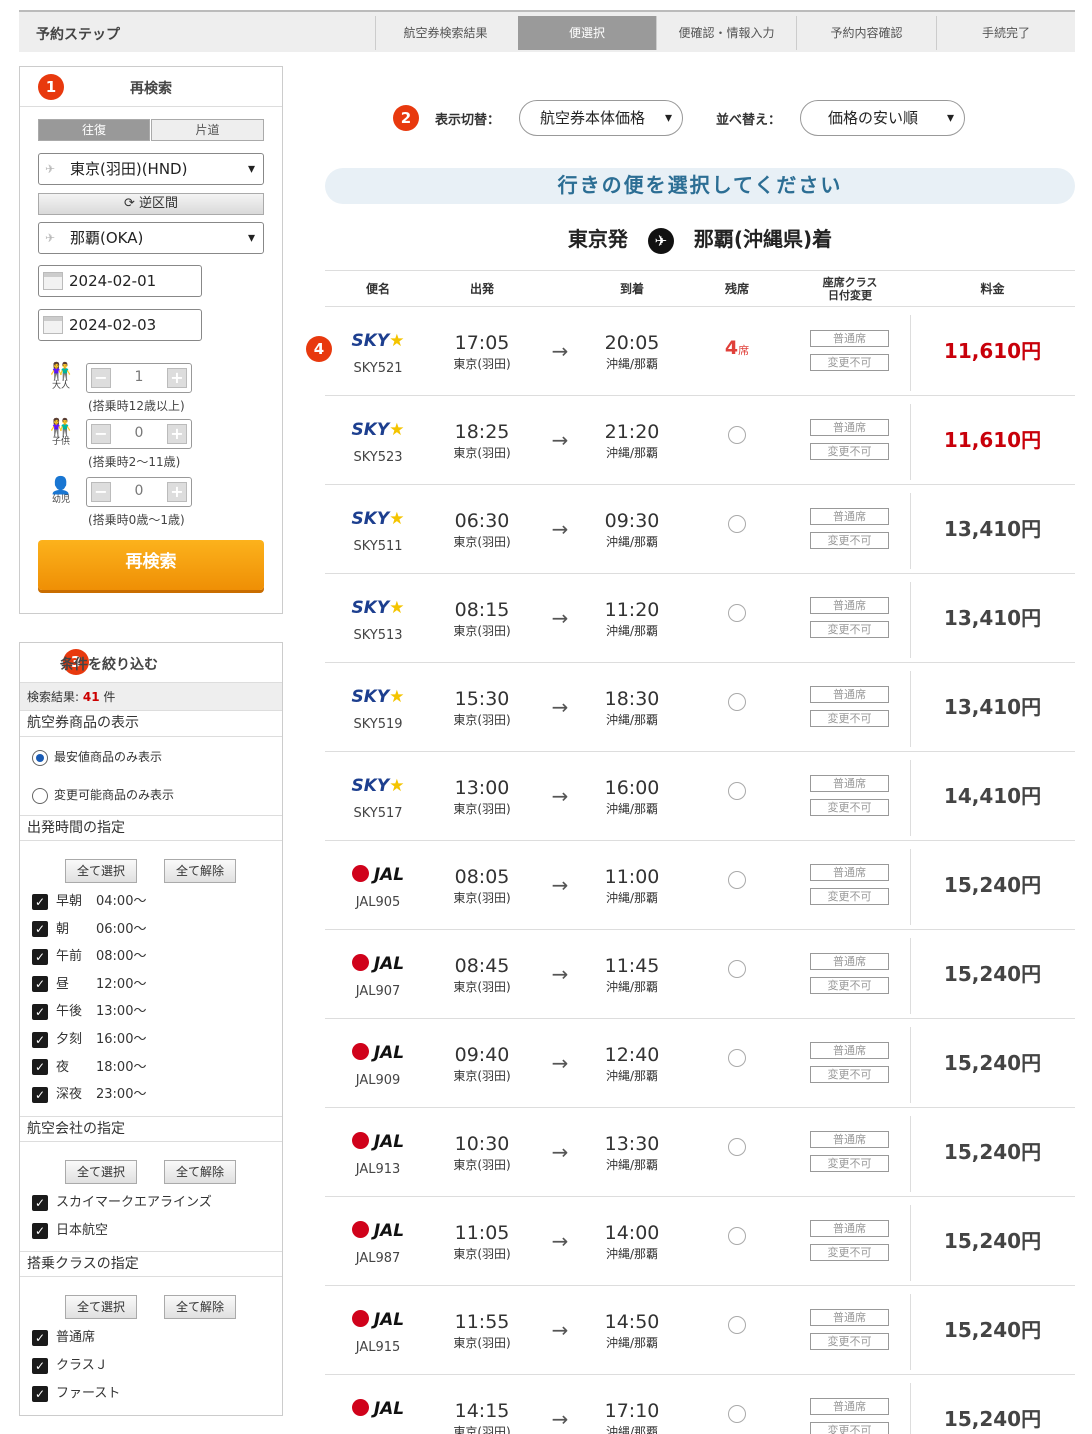  I want to click on airline-checkbox-jal: ✓ 日本航空, so click(70, 1231).